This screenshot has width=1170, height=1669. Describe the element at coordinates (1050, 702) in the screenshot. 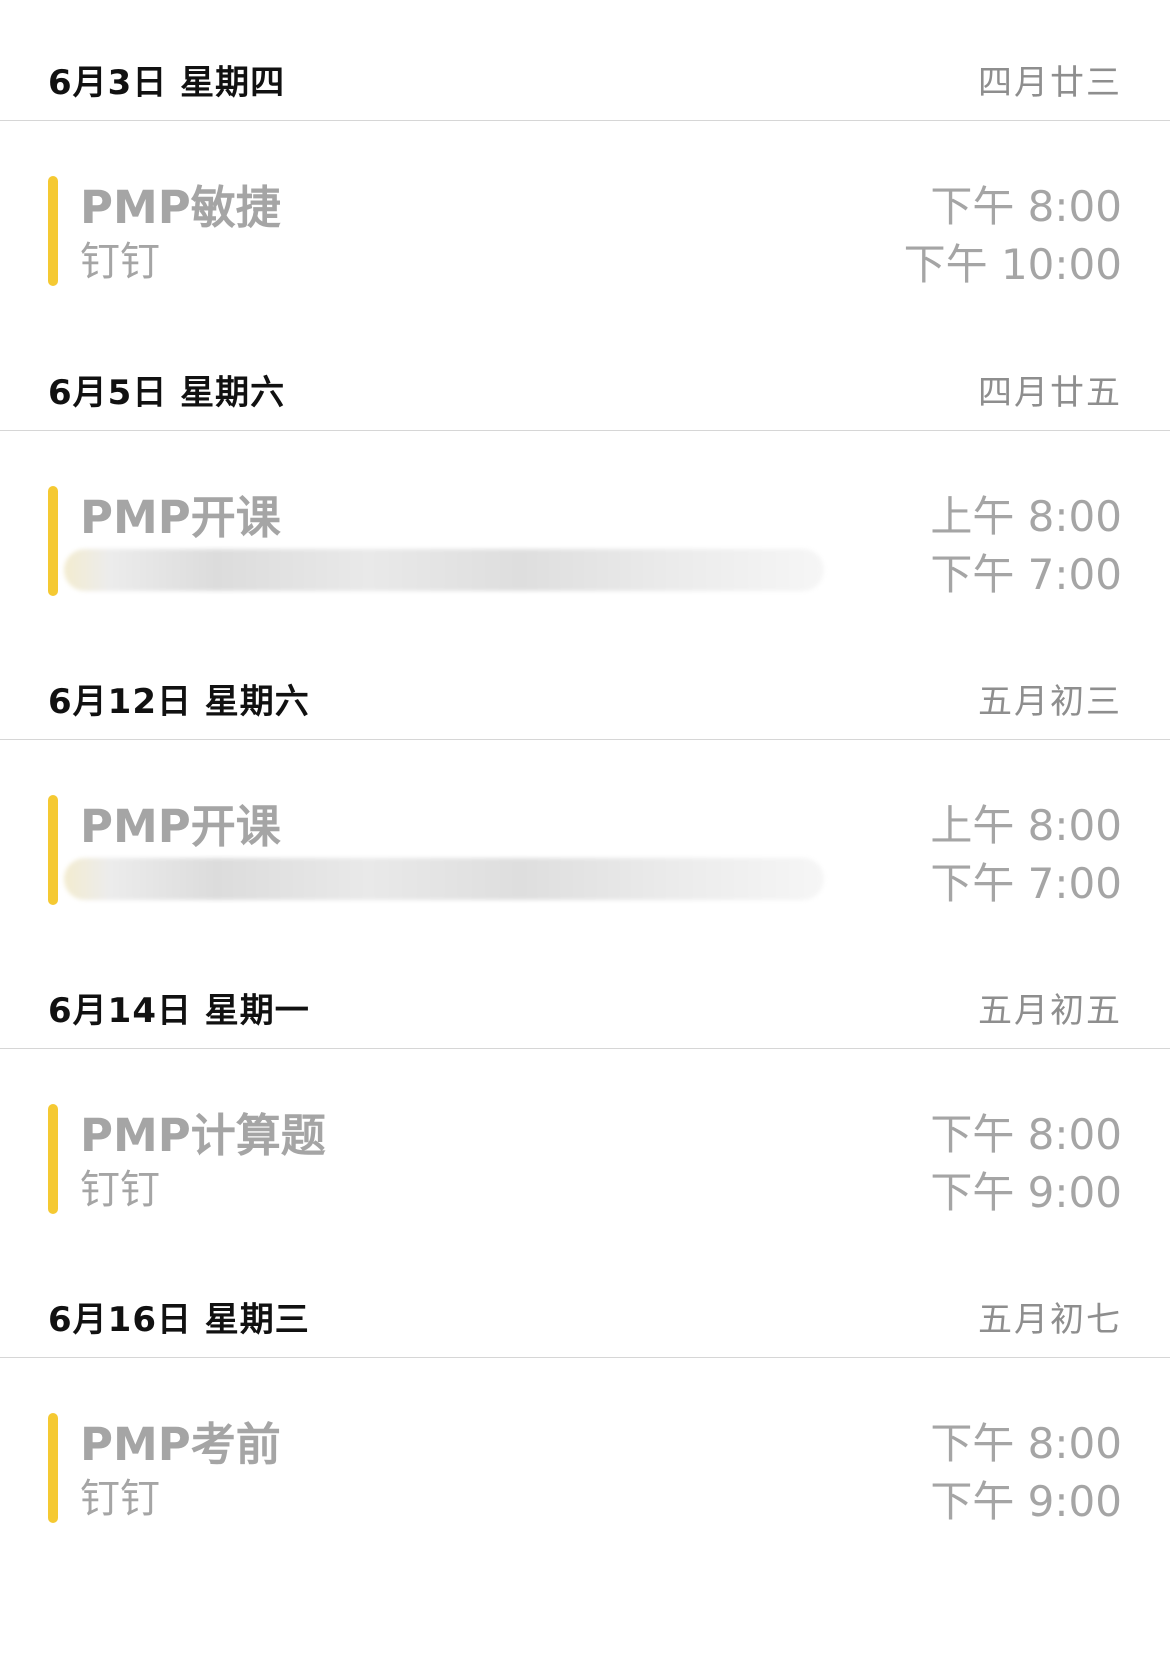

I see `lunar-date-label: 五月初三` at that location.